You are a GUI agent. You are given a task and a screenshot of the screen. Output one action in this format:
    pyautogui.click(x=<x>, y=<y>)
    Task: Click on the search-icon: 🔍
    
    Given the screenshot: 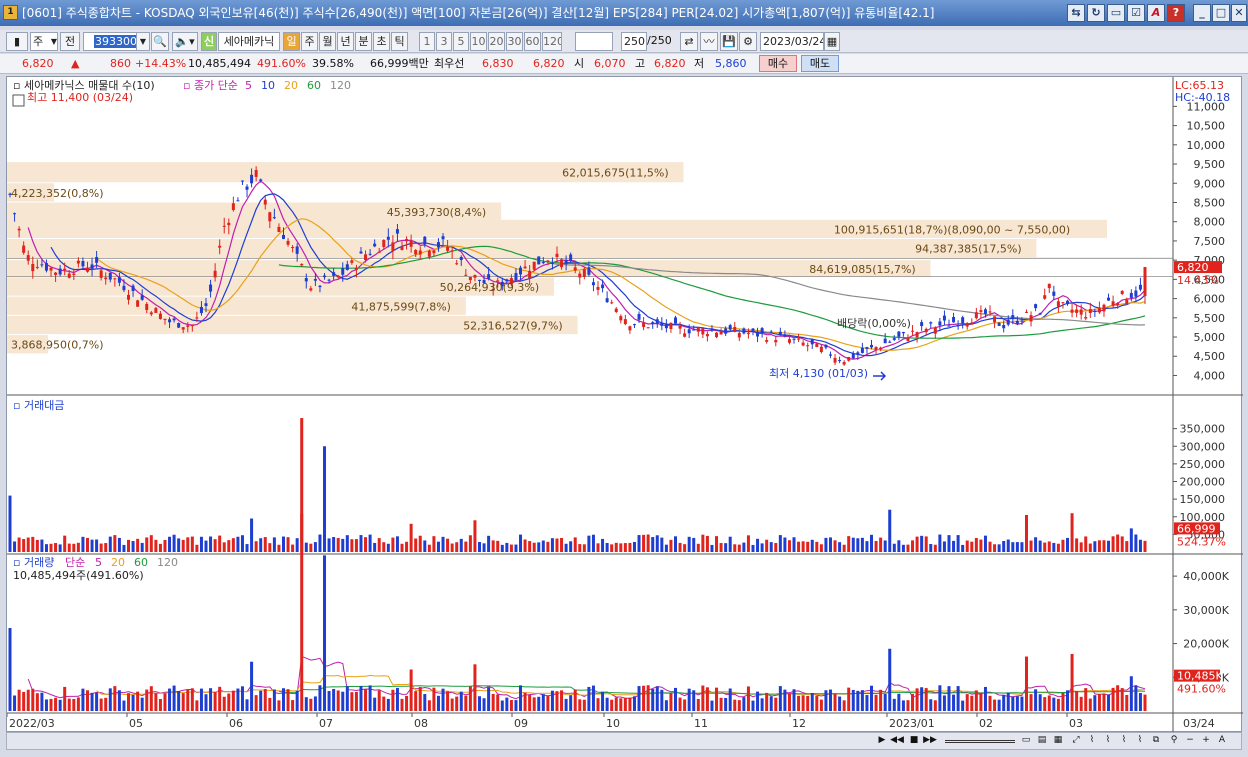 What is the action you would take?
    pyautogui.click(x=160, y=41)
    